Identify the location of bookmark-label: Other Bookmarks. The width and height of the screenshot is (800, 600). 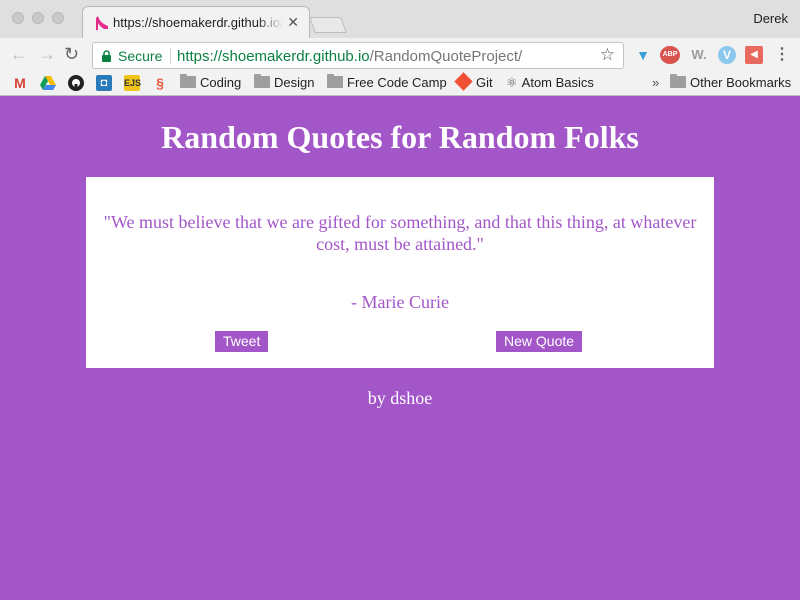
(741, 82).